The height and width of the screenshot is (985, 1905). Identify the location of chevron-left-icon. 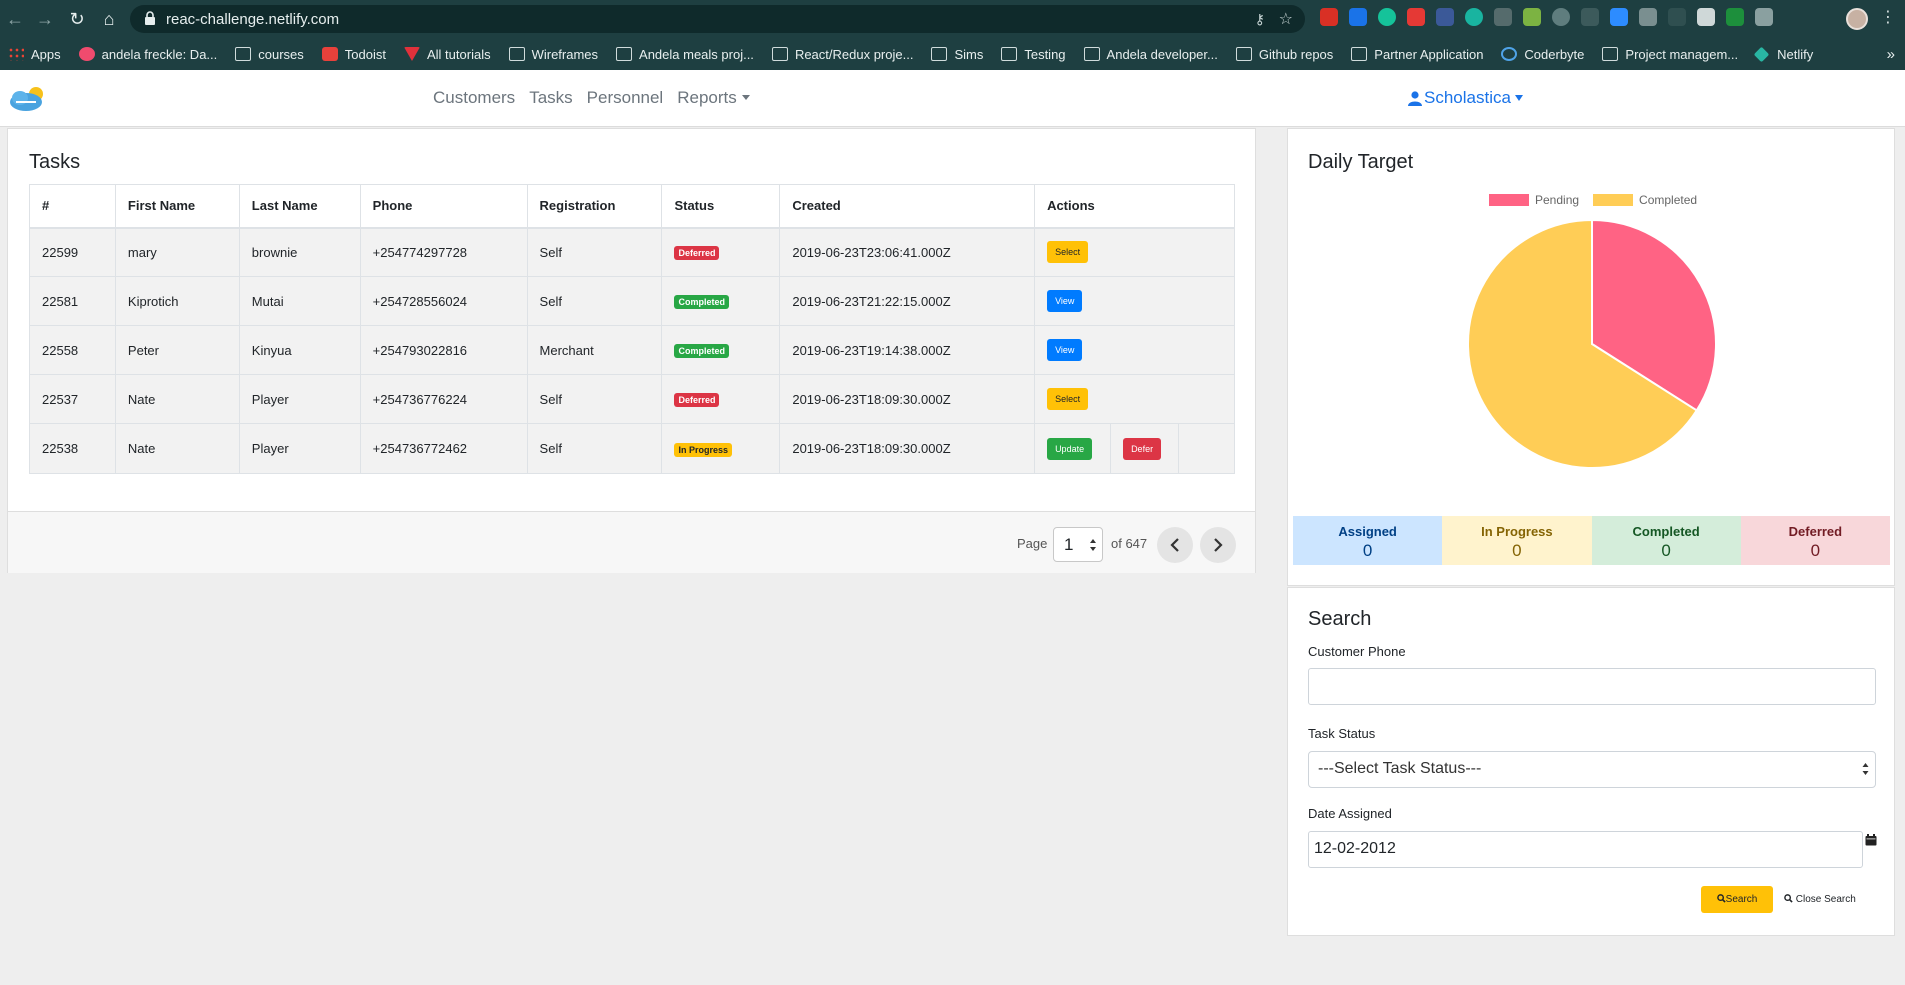
(1174, 545).